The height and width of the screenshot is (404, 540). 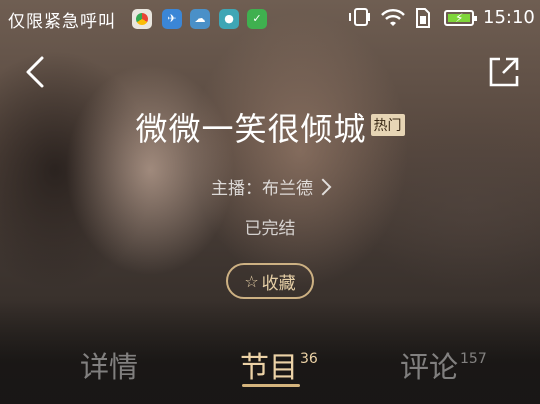 What do you see at coordinates (257, 19) in the screenshot?
I see `wechat-icon: ✓` at bounding box center [257, 19].